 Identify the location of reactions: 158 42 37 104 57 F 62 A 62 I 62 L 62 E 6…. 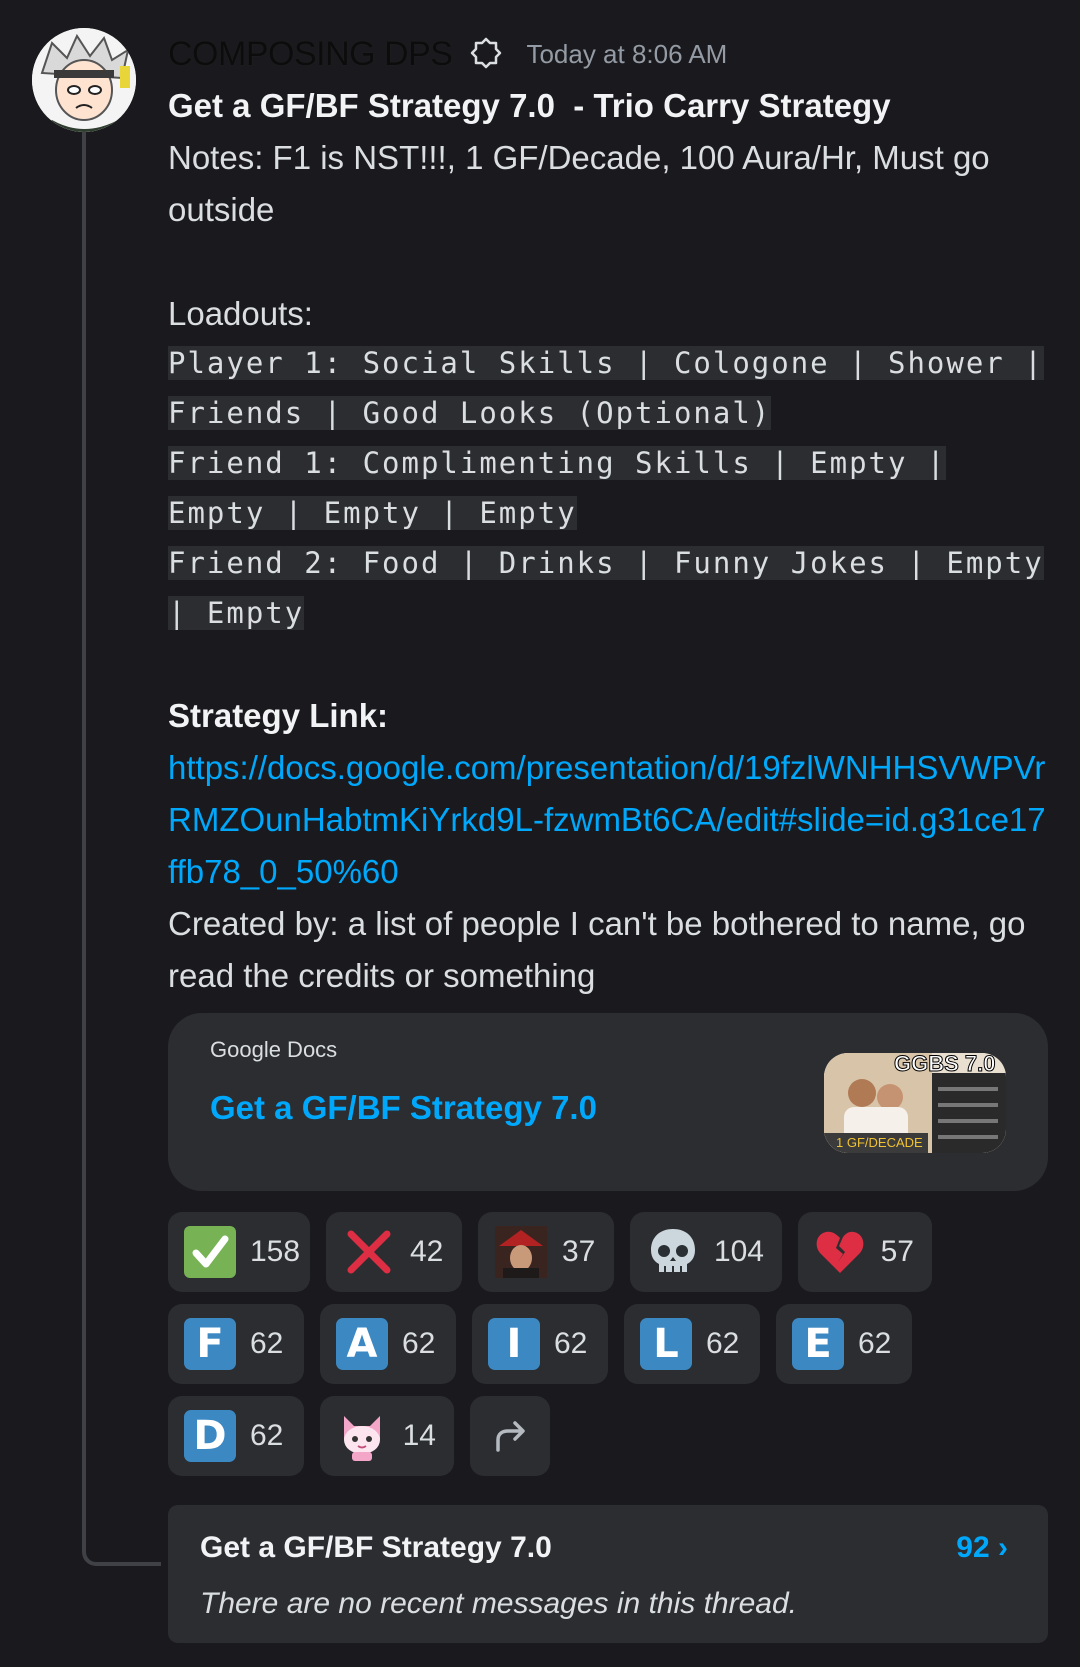
(608, 1350).